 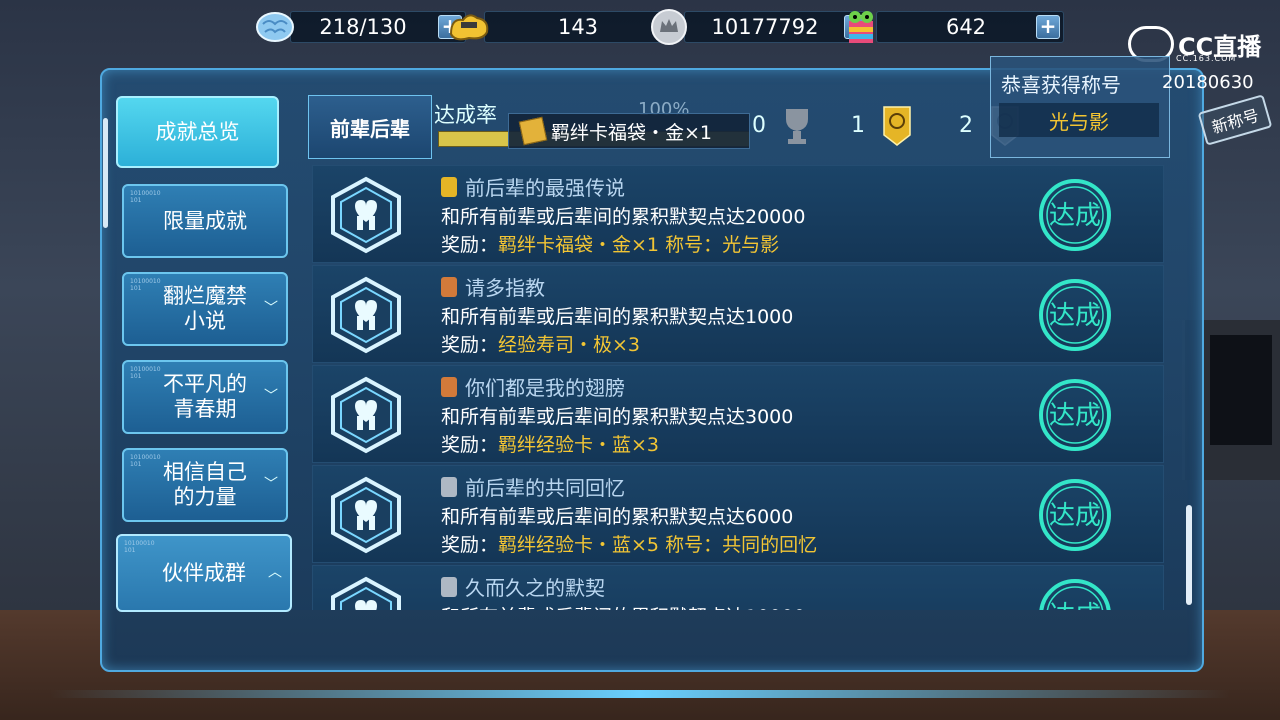 What do you see at coordinates (469, 27) in the screenshot?
I see `muscle-icon` at bounding box center [469, 27].